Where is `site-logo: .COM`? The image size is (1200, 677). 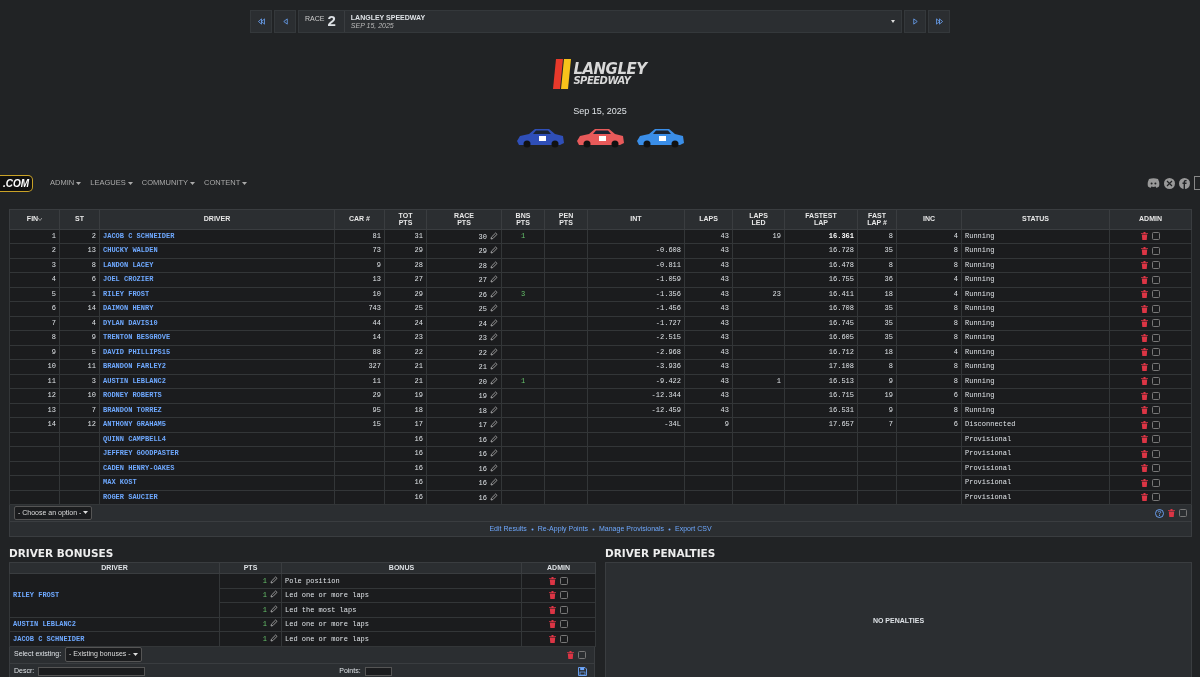
site-logo: .COM is located at coordinates (17, 183).